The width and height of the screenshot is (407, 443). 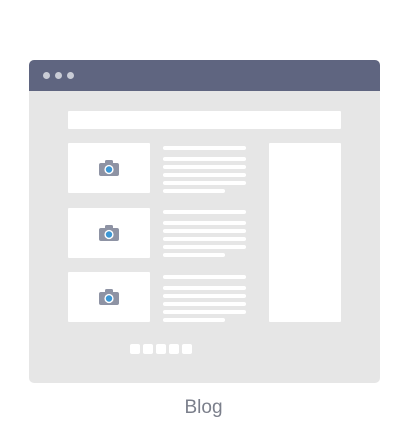 I want to click on sidebar-placeholder, so click(x=305, y=232).